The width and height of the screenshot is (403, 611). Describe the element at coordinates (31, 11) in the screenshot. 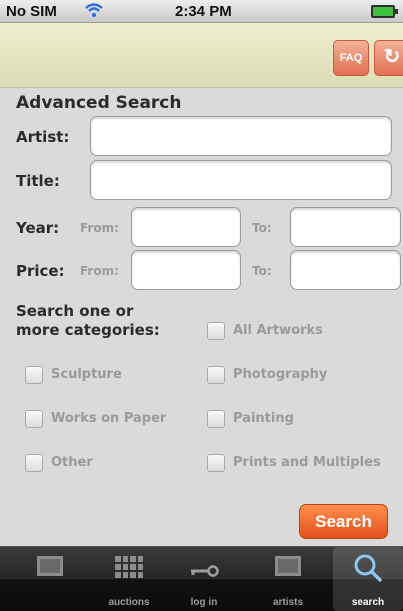

I see `carrier-label: No SIM` at that location.